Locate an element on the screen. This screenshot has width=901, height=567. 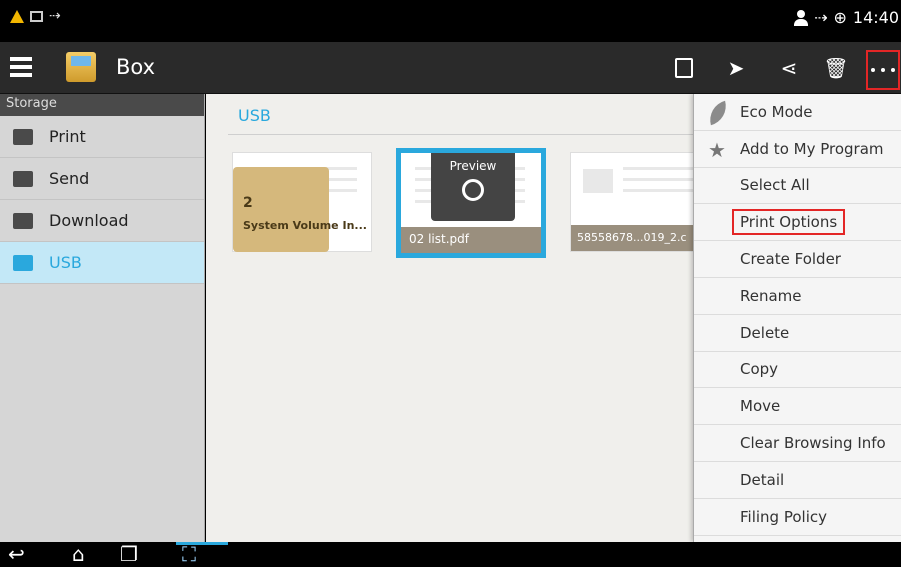
zoom-in-icon is located at coordinates (473, 190).